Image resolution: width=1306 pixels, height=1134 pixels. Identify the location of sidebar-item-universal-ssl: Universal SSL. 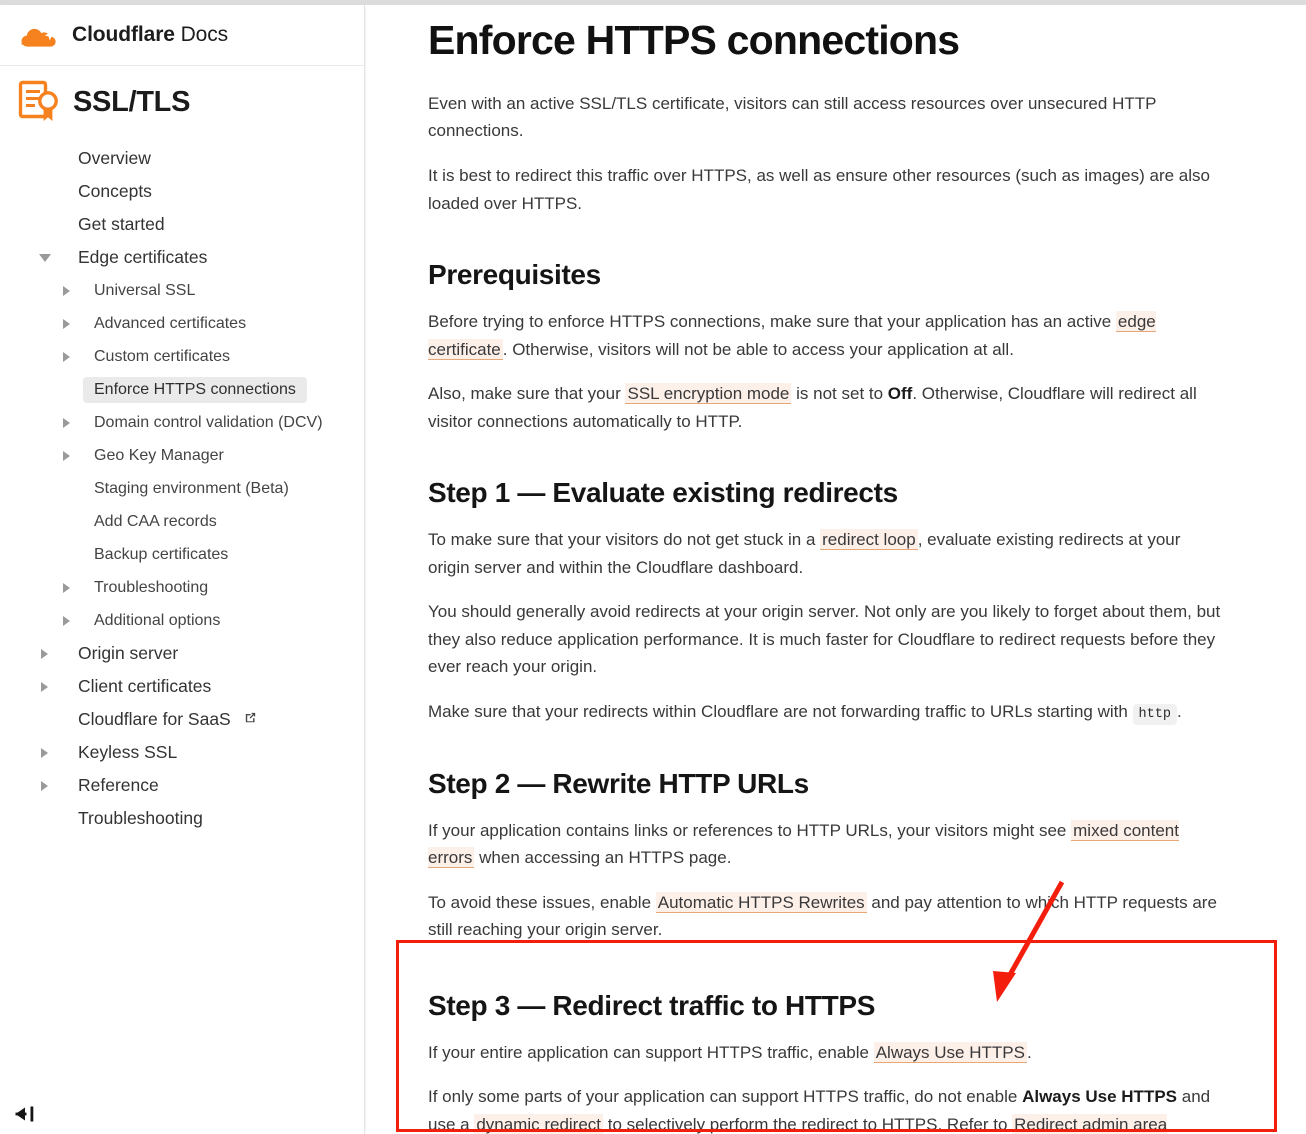
(182, 290).